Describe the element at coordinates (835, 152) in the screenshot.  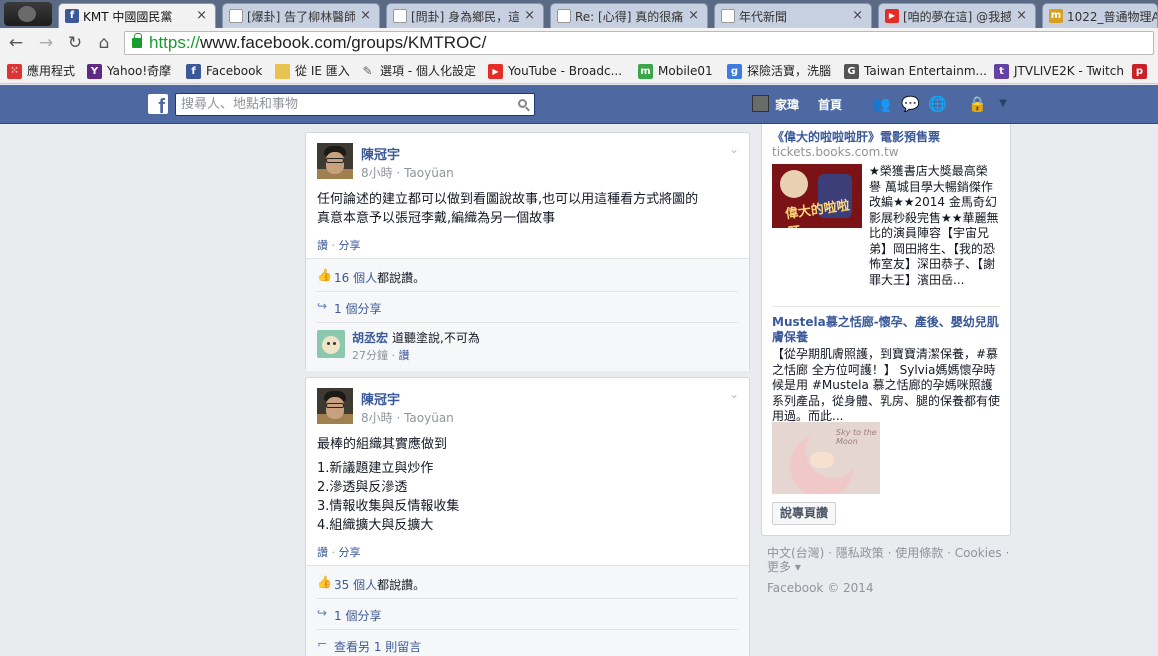
I see `ad-domain: tickets.books.com.tw` at that location.